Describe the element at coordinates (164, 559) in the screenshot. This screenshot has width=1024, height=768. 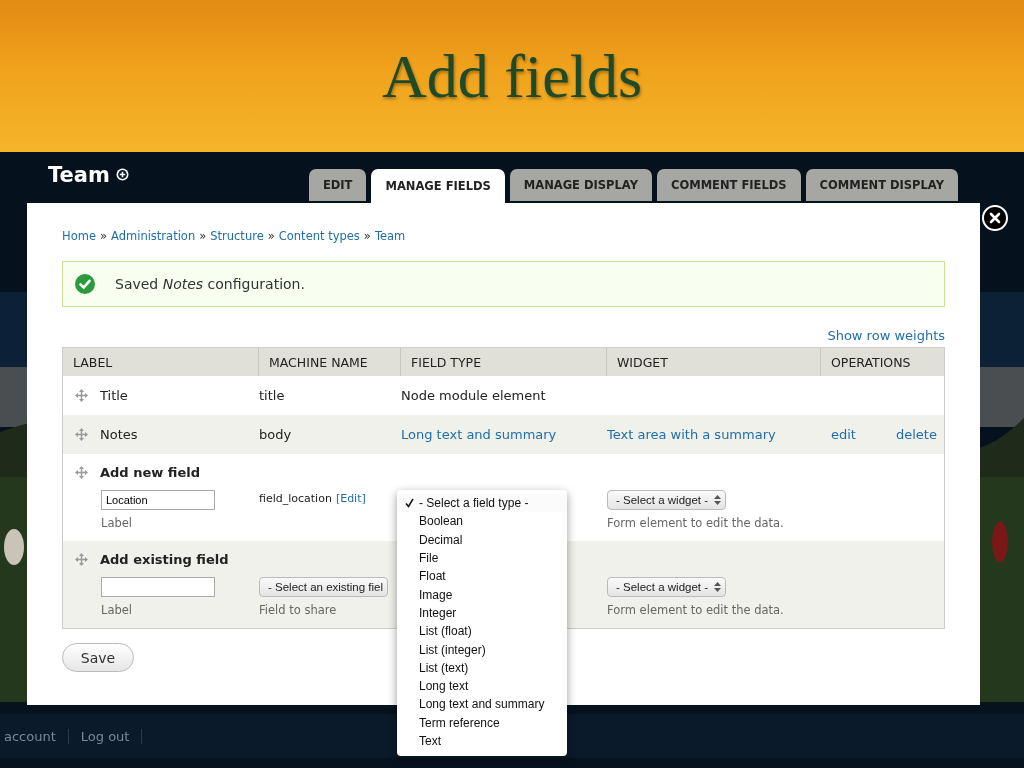
I see `section-title: Add existing field` at that location.